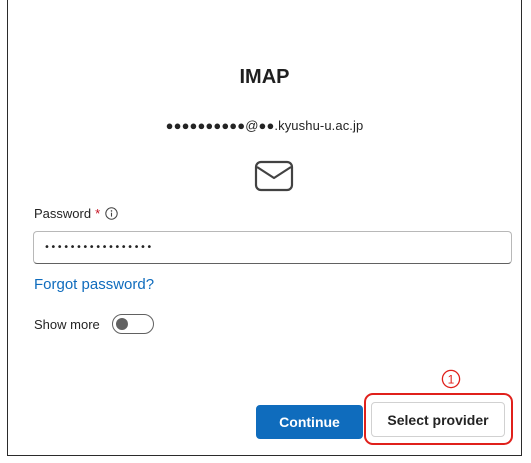  What do you see at coordinates (94, 284) in the screenshot?
I see `forgot-password-link: Forgot password?` at bounding box center [94, 284].